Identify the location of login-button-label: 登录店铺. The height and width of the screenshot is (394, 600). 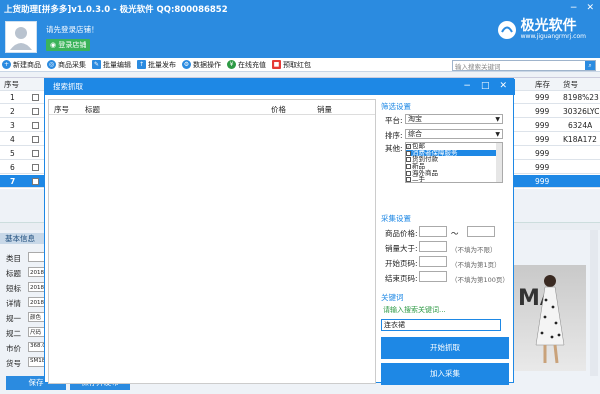
(72, 45).